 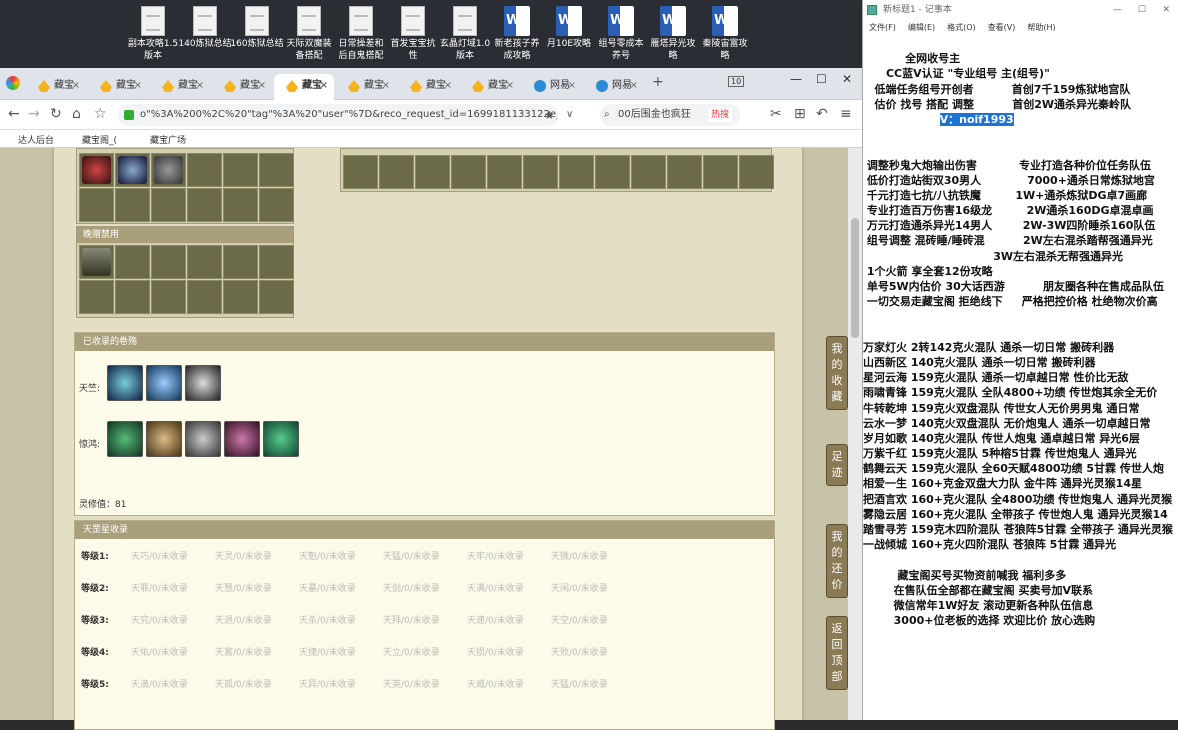 What do you see at coordinates (465, 34) in the screenshot?
I see `desktop-file-icon: 玄晶灯域1.0 版本` at bounding box center [465, 34].